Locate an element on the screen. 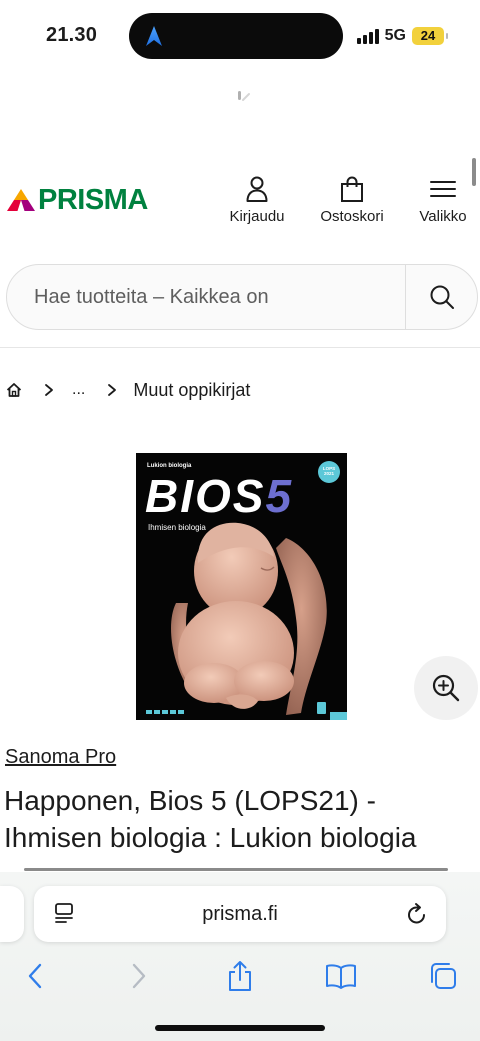 This screenshot has height=1041, width=480. home-indicator is located at coordinates (240, 1028).